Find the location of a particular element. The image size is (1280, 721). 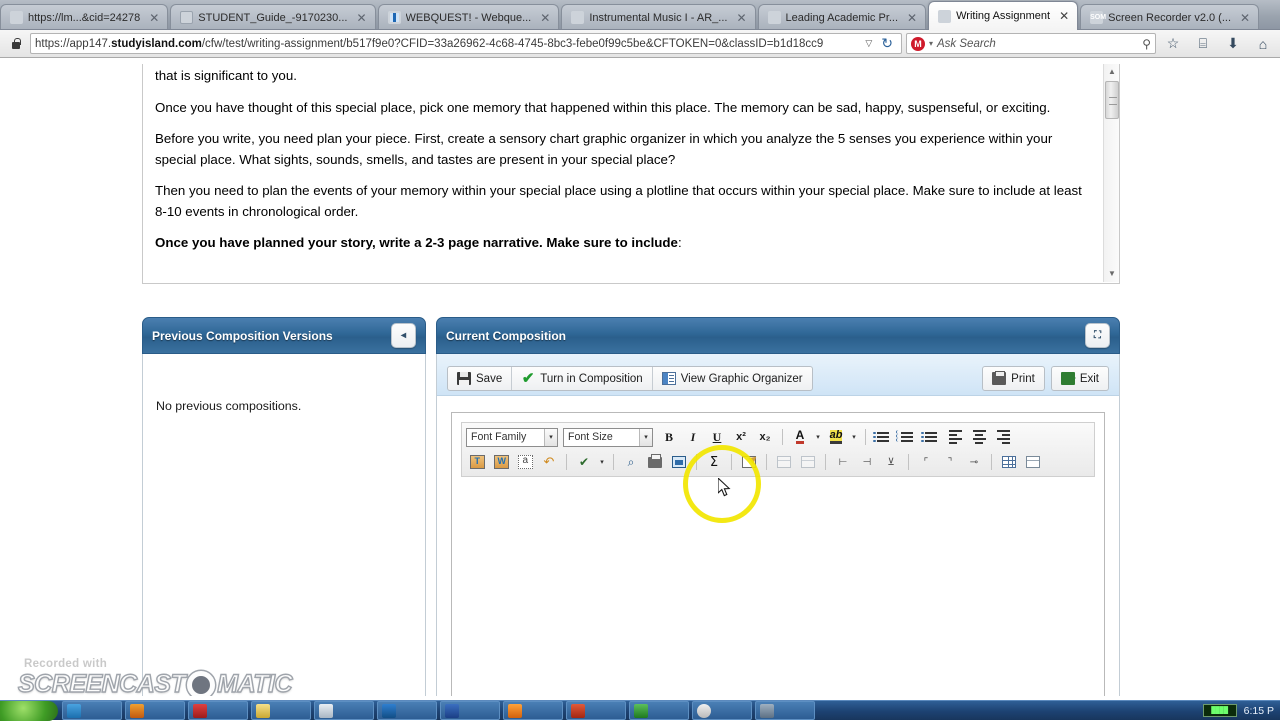

delete-column-button: ⊸ is located at coordinates (974, 462).